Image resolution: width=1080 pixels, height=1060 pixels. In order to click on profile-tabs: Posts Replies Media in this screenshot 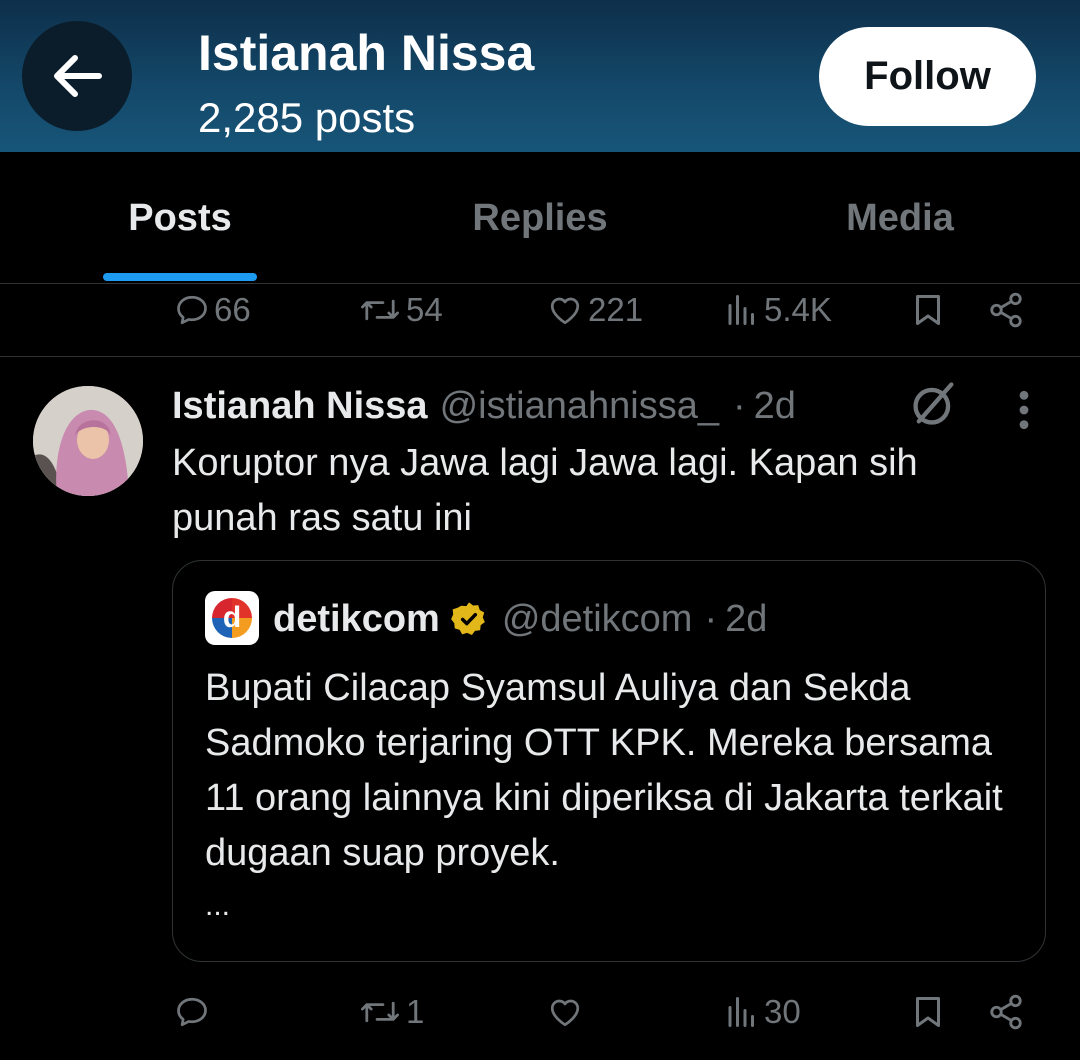, I will do `click(540, 218)`.